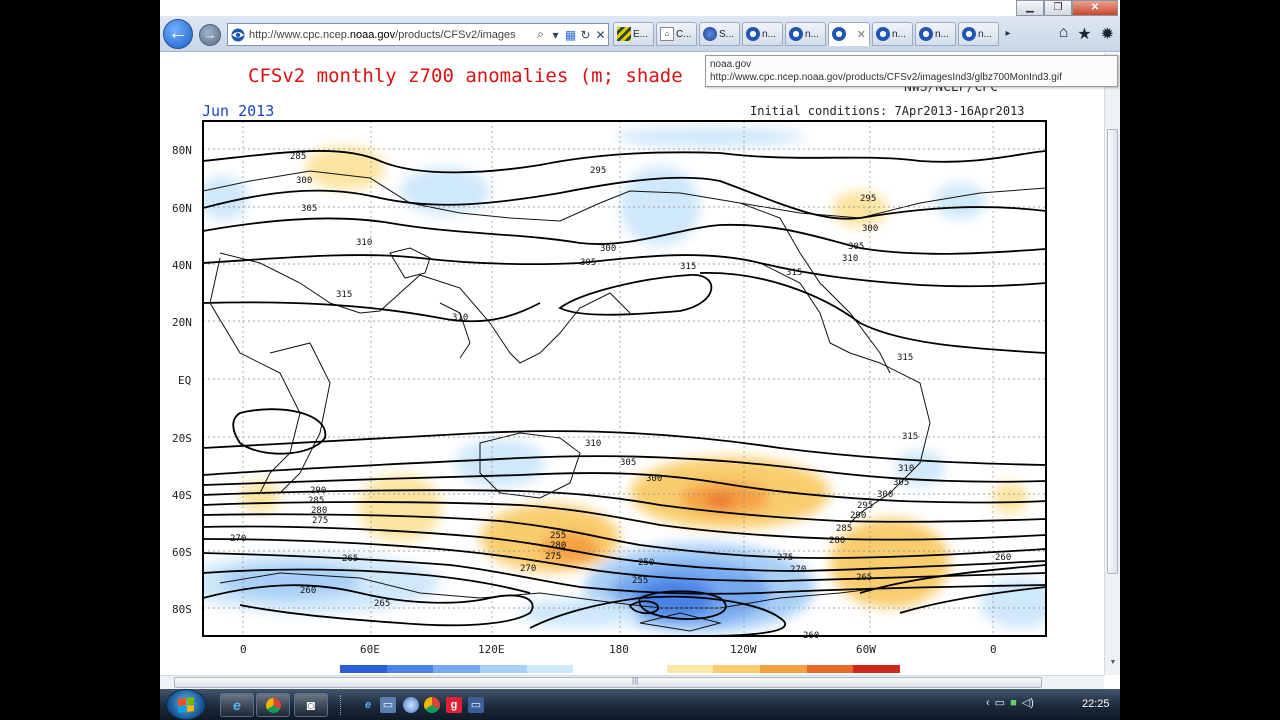 The height and width of the screenshot is (720, 1280). I want to click on svg-text: 20S, so click(182, 438).